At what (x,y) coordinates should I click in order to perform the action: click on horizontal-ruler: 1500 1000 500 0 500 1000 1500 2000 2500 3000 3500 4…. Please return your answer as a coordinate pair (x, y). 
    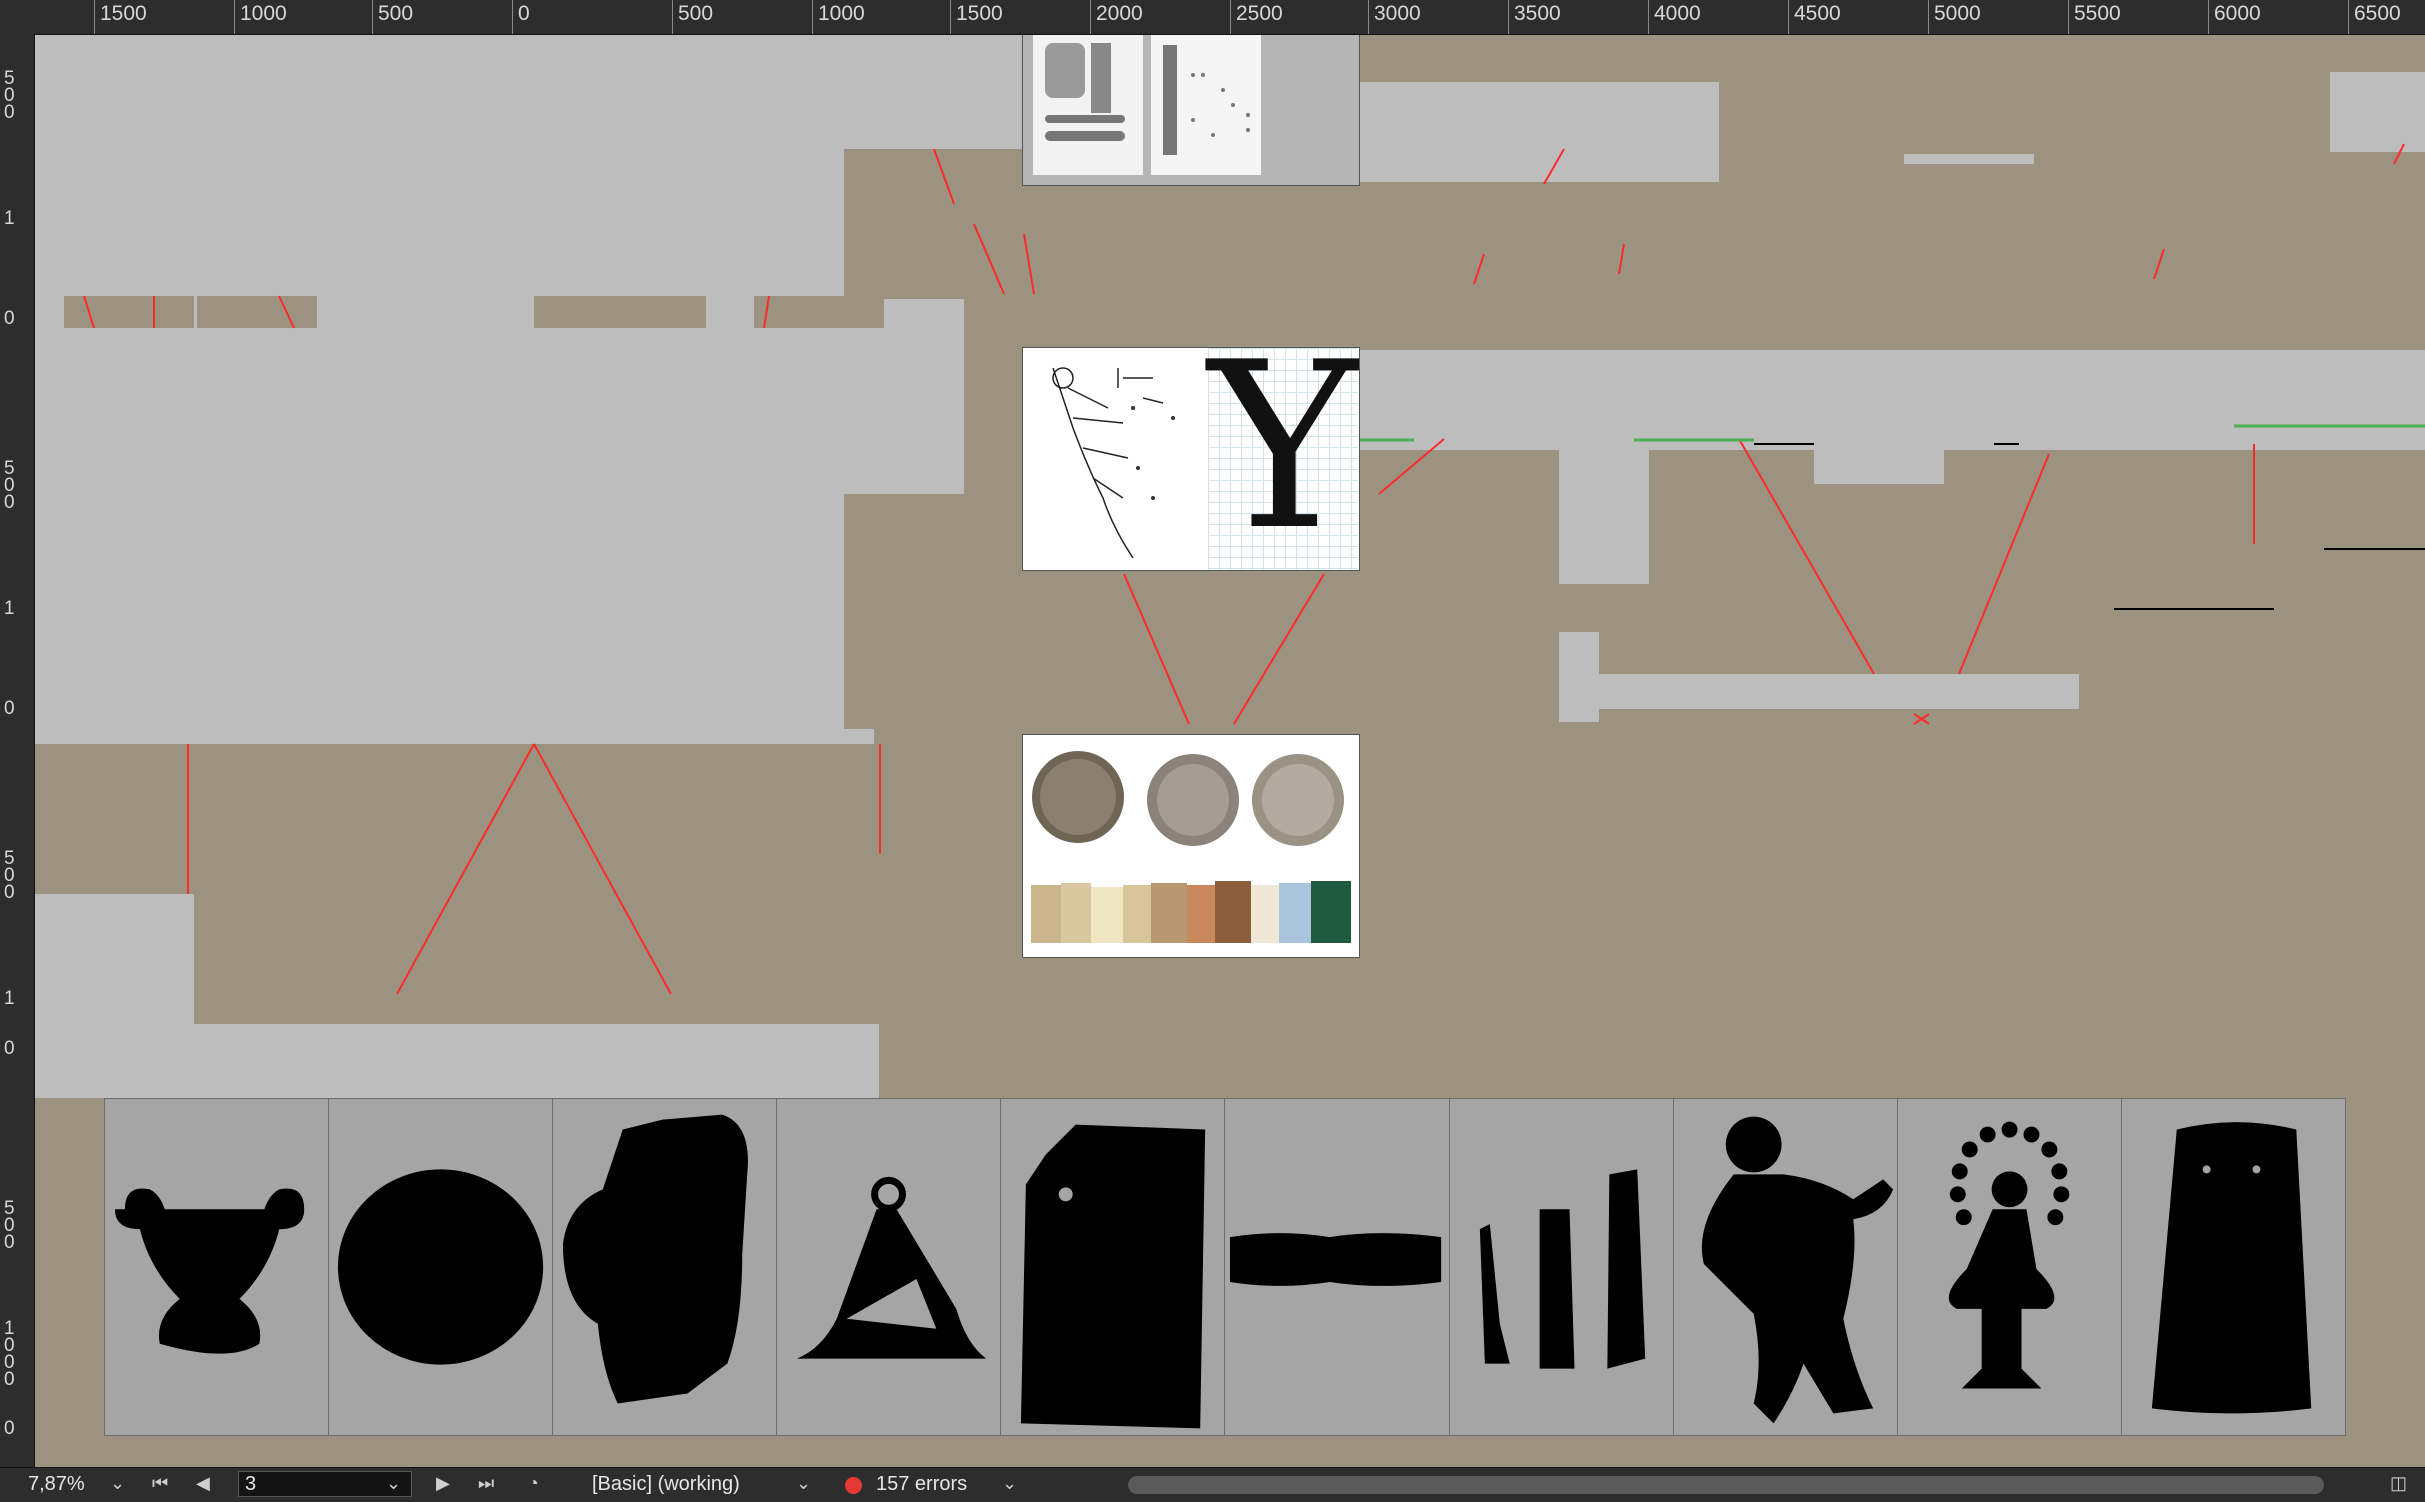
    Looking at the image, I should click on (1212, 17).